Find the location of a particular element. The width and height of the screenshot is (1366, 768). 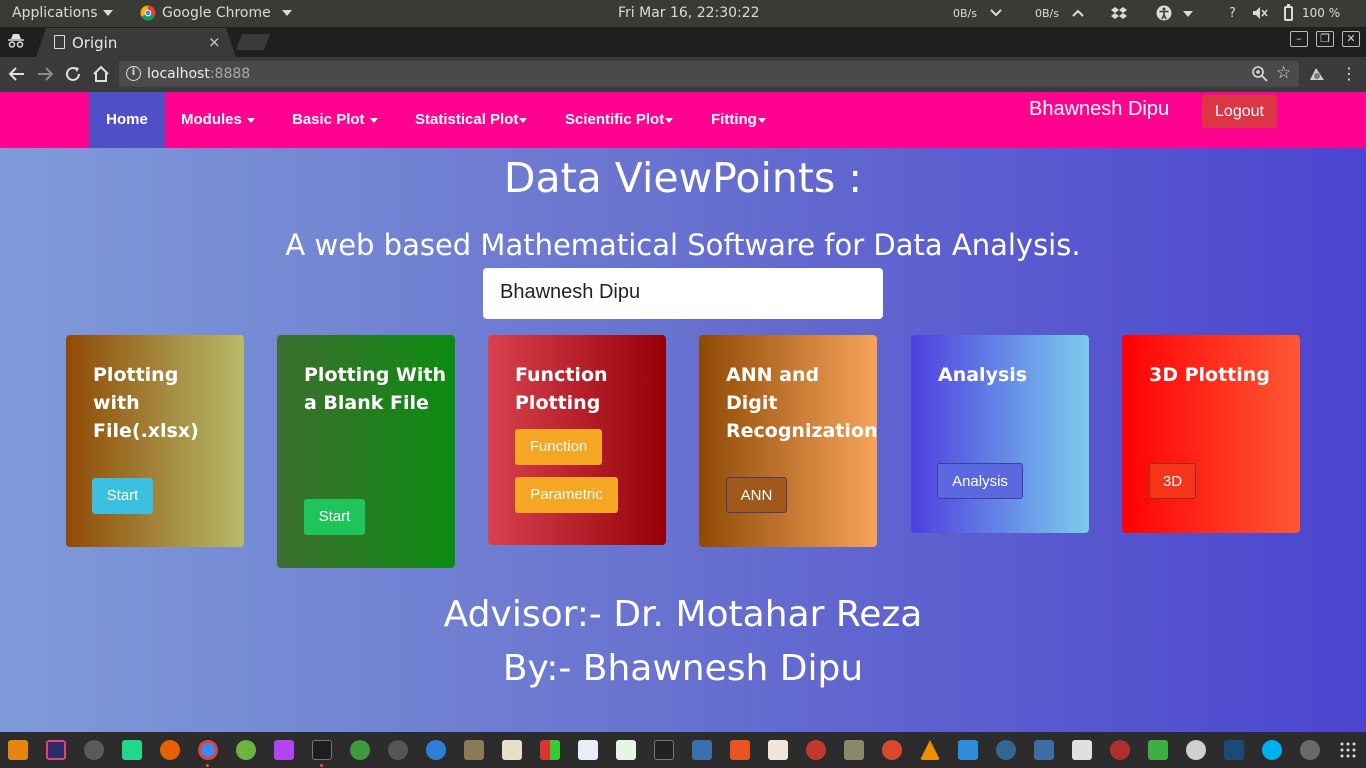

start-blank-plot-button: Start is located at coordinates (334, 517).